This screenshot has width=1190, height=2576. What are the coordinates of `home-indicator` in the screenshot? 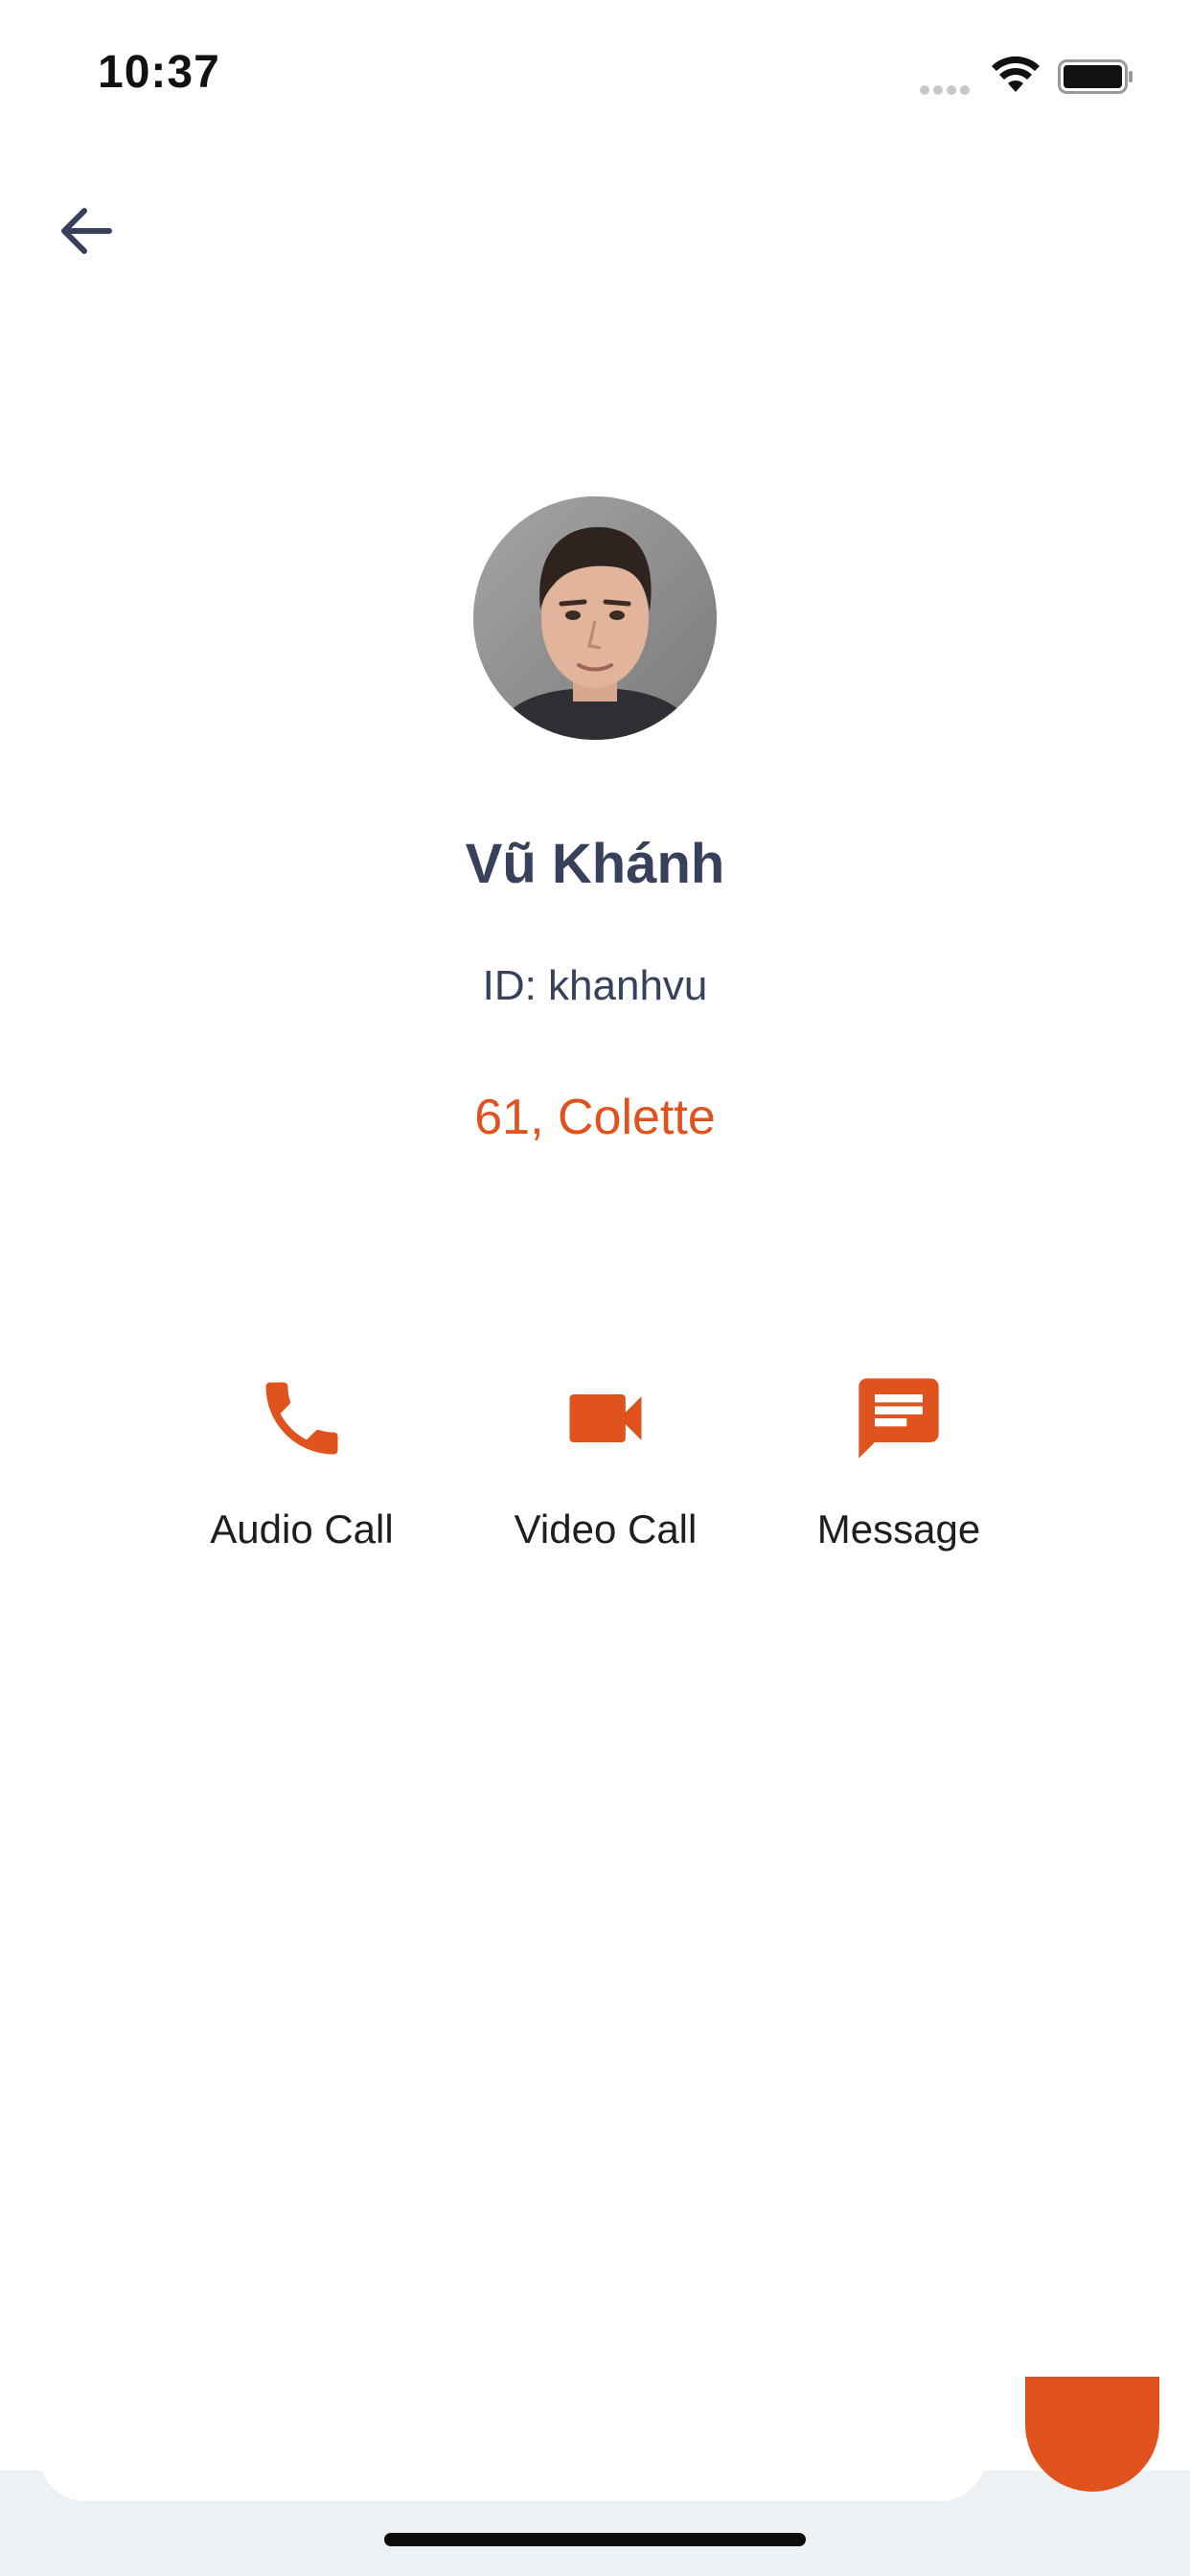 It's located at (595, 2539).